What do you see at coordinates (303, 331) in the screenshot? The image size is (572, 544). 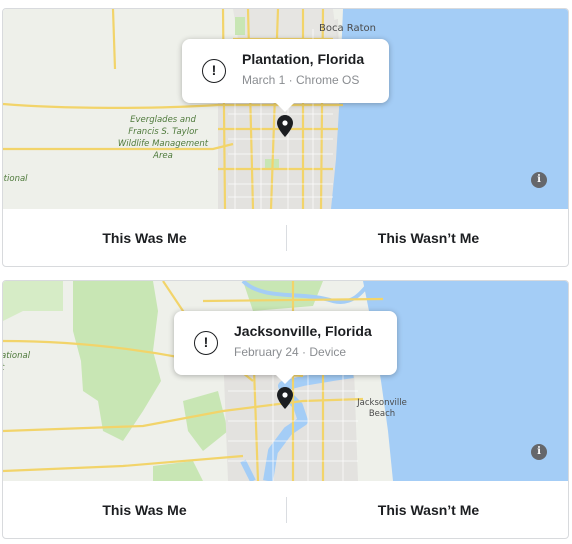 I see `location-title: Jacksonville, Florida` at bounding box center [303, 331].